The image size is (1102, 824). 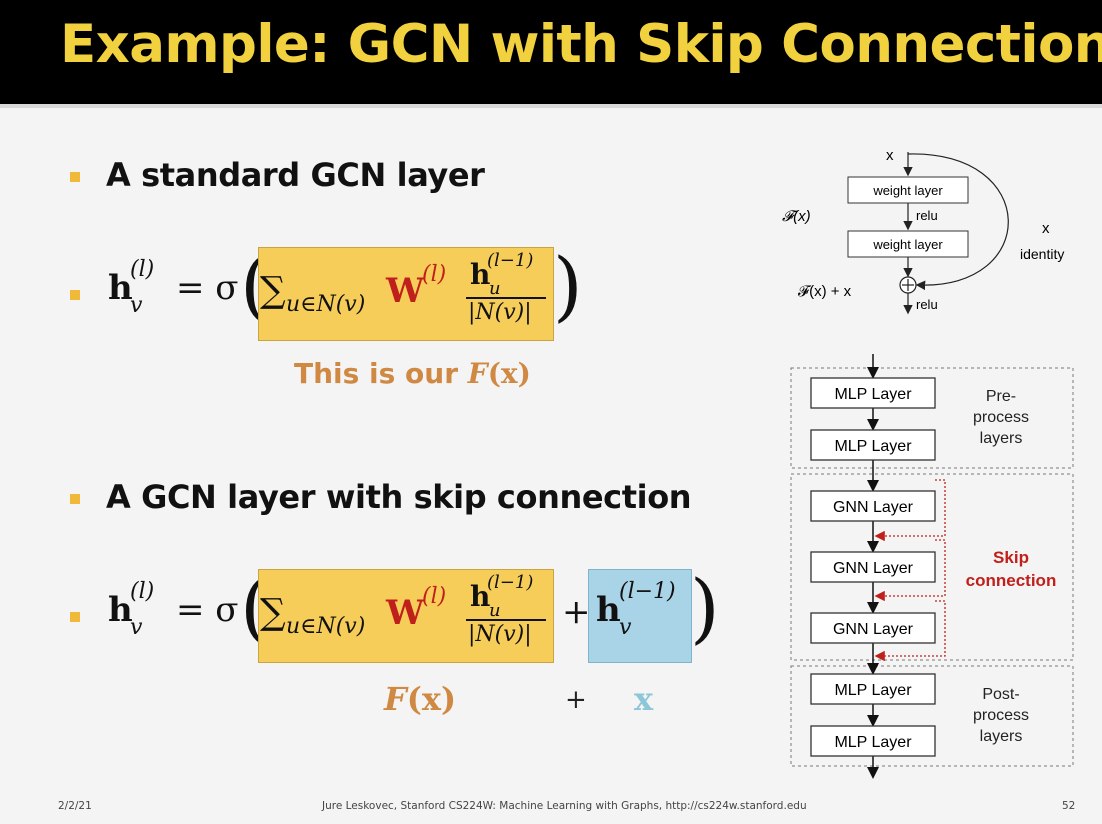 What do you see at coordinates (510, 582) in the screenshot?
I see `eq2-num-sup: (l−1)` at bounding box center [510, 582].